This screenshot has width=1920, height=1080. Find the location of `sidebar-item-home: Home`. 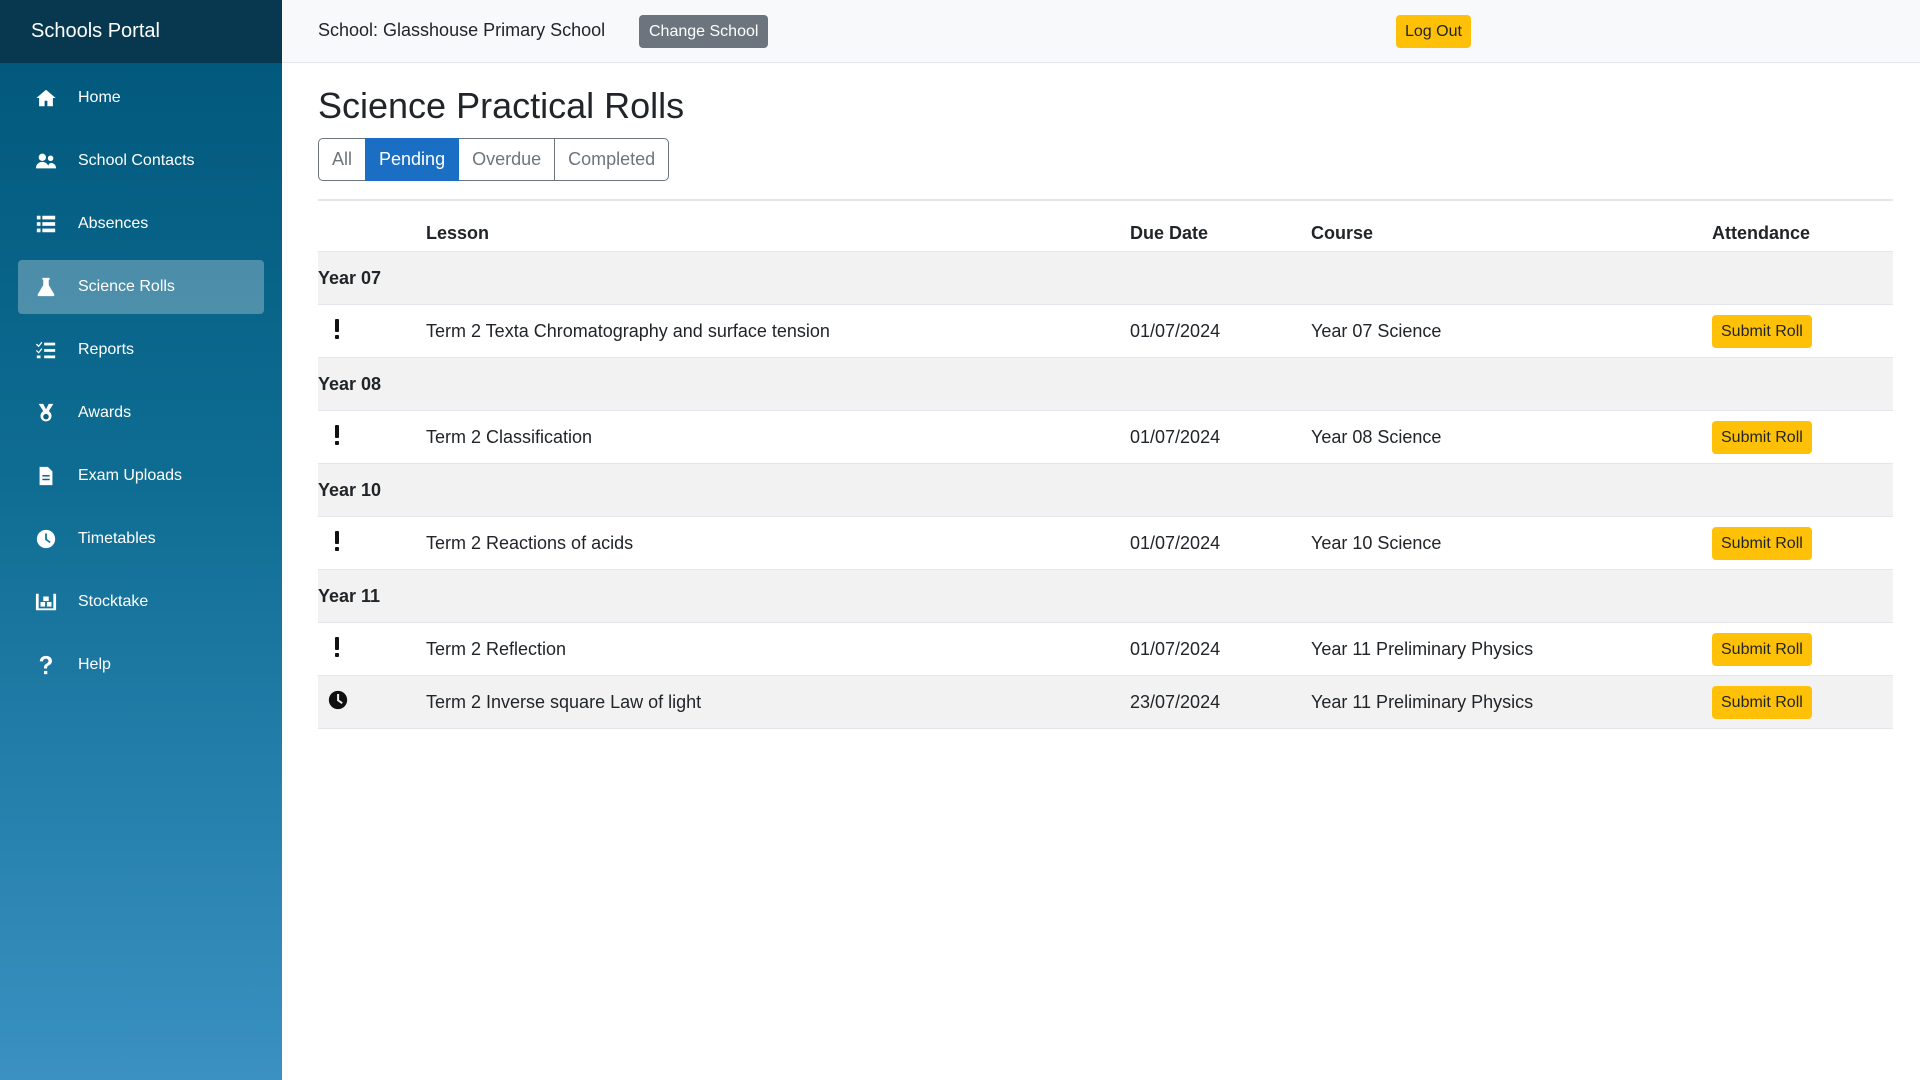

sidebar-item-home: Home is located at coordinates (141, 98).